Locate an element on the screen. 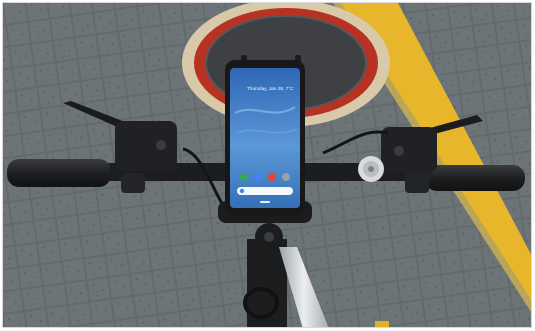 Image resolution: width=535 pixels, height=331 pixels. chrome-app-icon is located at coordinates (272, 177).